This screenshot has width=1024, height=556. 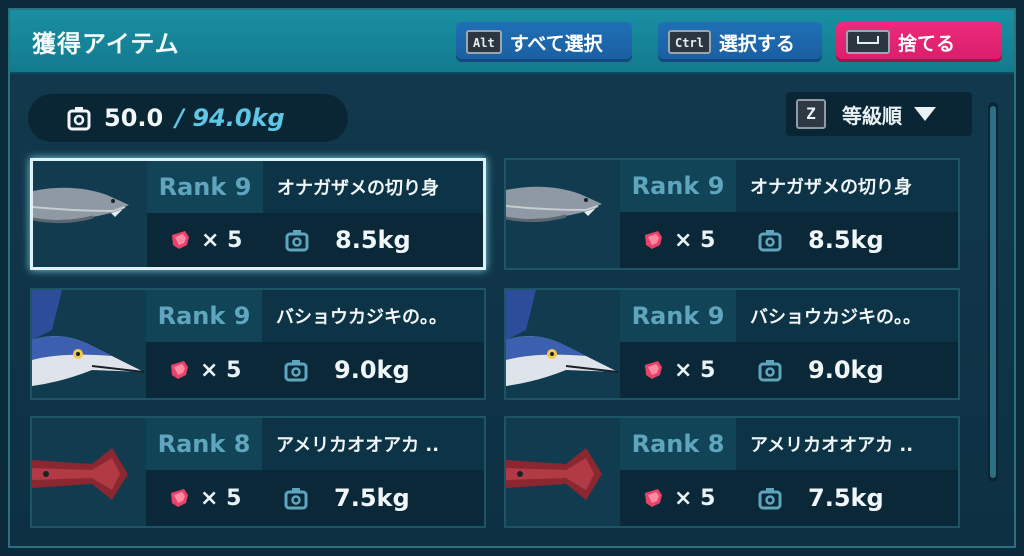 I want to click on sort-dropdown: Z 等級順, so click(x=879, y=114).